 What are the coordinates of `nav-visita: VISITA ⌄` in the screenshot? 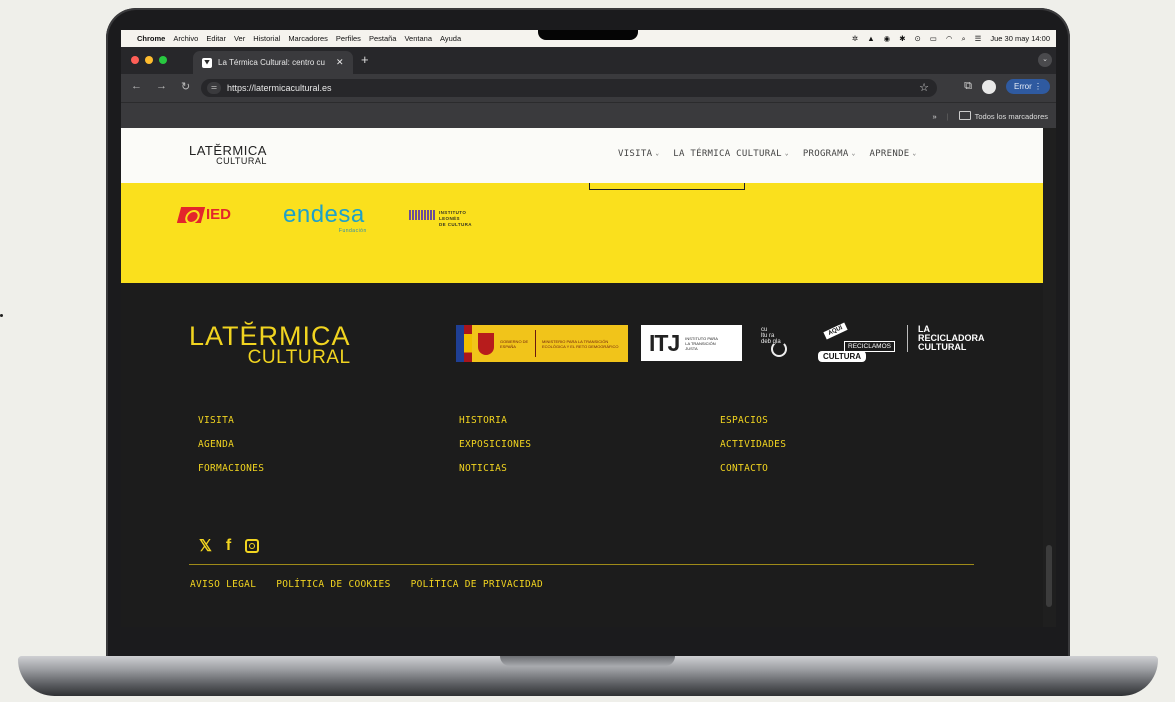 It's located at (638, 154).